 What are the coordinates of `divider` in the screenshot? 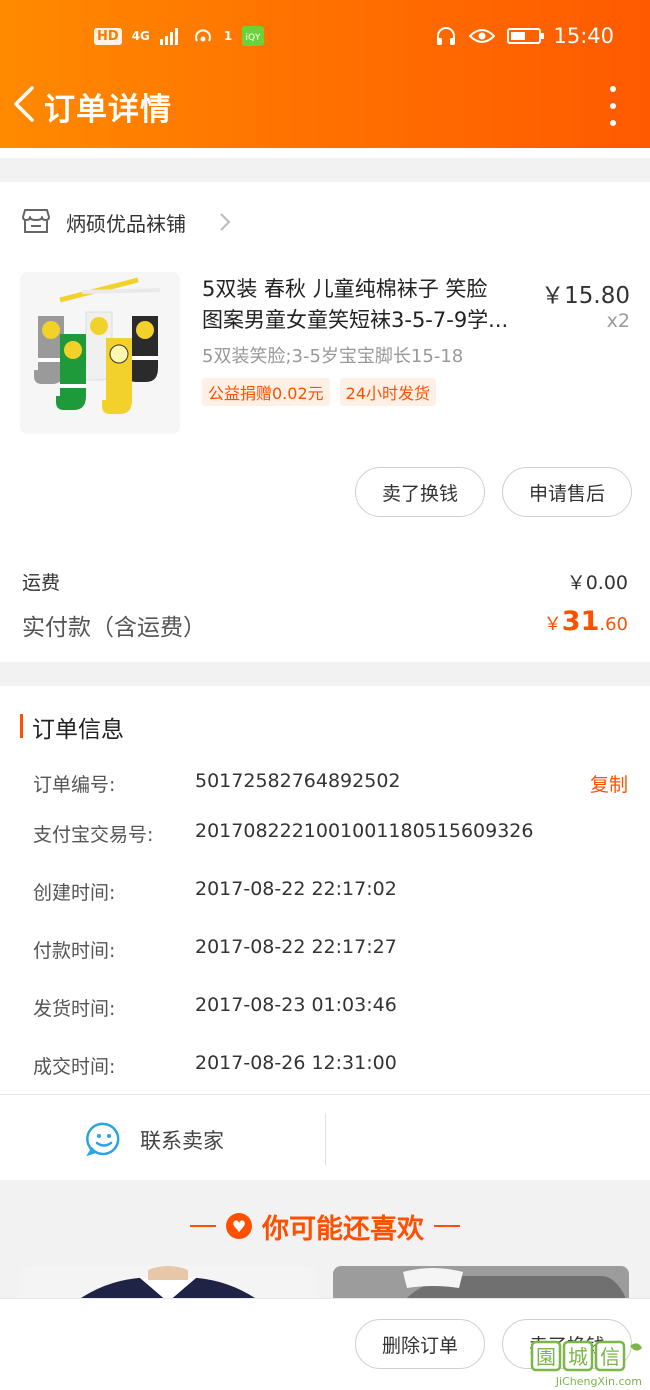 It's located at (325, 1139).